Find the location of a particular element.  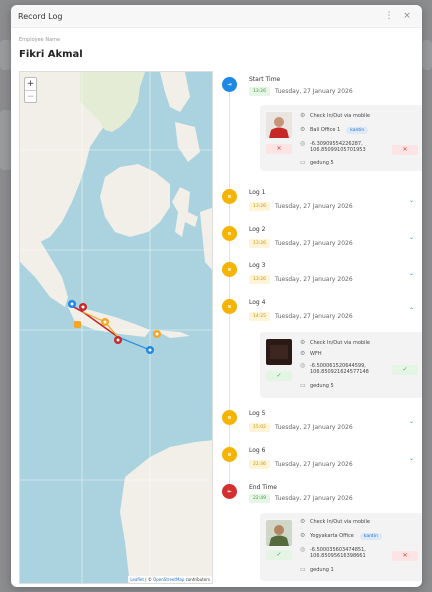

employee-name-label: Employee Name is located at coordinates (40, 40).